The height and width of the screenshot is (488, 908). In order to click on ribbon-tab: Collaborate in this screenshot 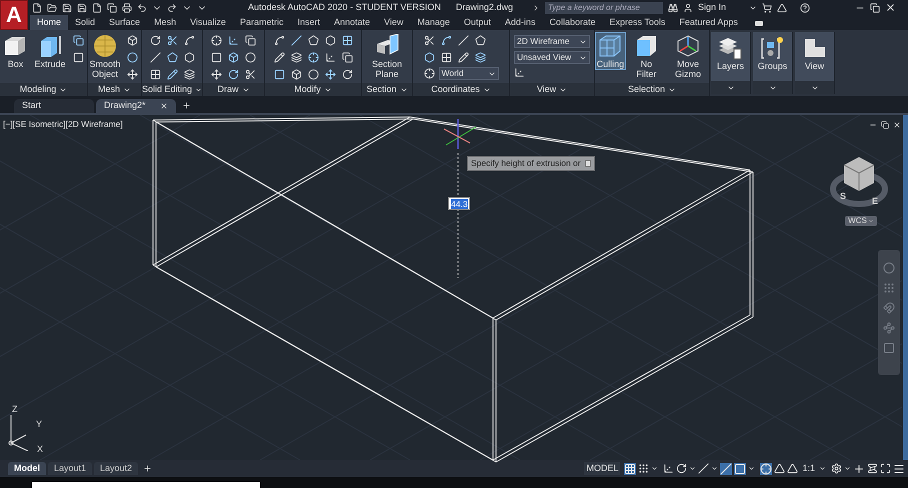, I will do `click(572, 22)`.